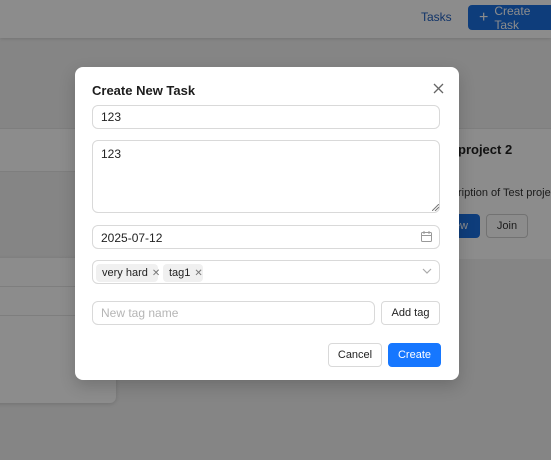 This screenshot has height=460, width=551. What do you see at coordinates (414, 355) in the screenshot?
I see `create-button: Create` at bounding box center [414, 355].